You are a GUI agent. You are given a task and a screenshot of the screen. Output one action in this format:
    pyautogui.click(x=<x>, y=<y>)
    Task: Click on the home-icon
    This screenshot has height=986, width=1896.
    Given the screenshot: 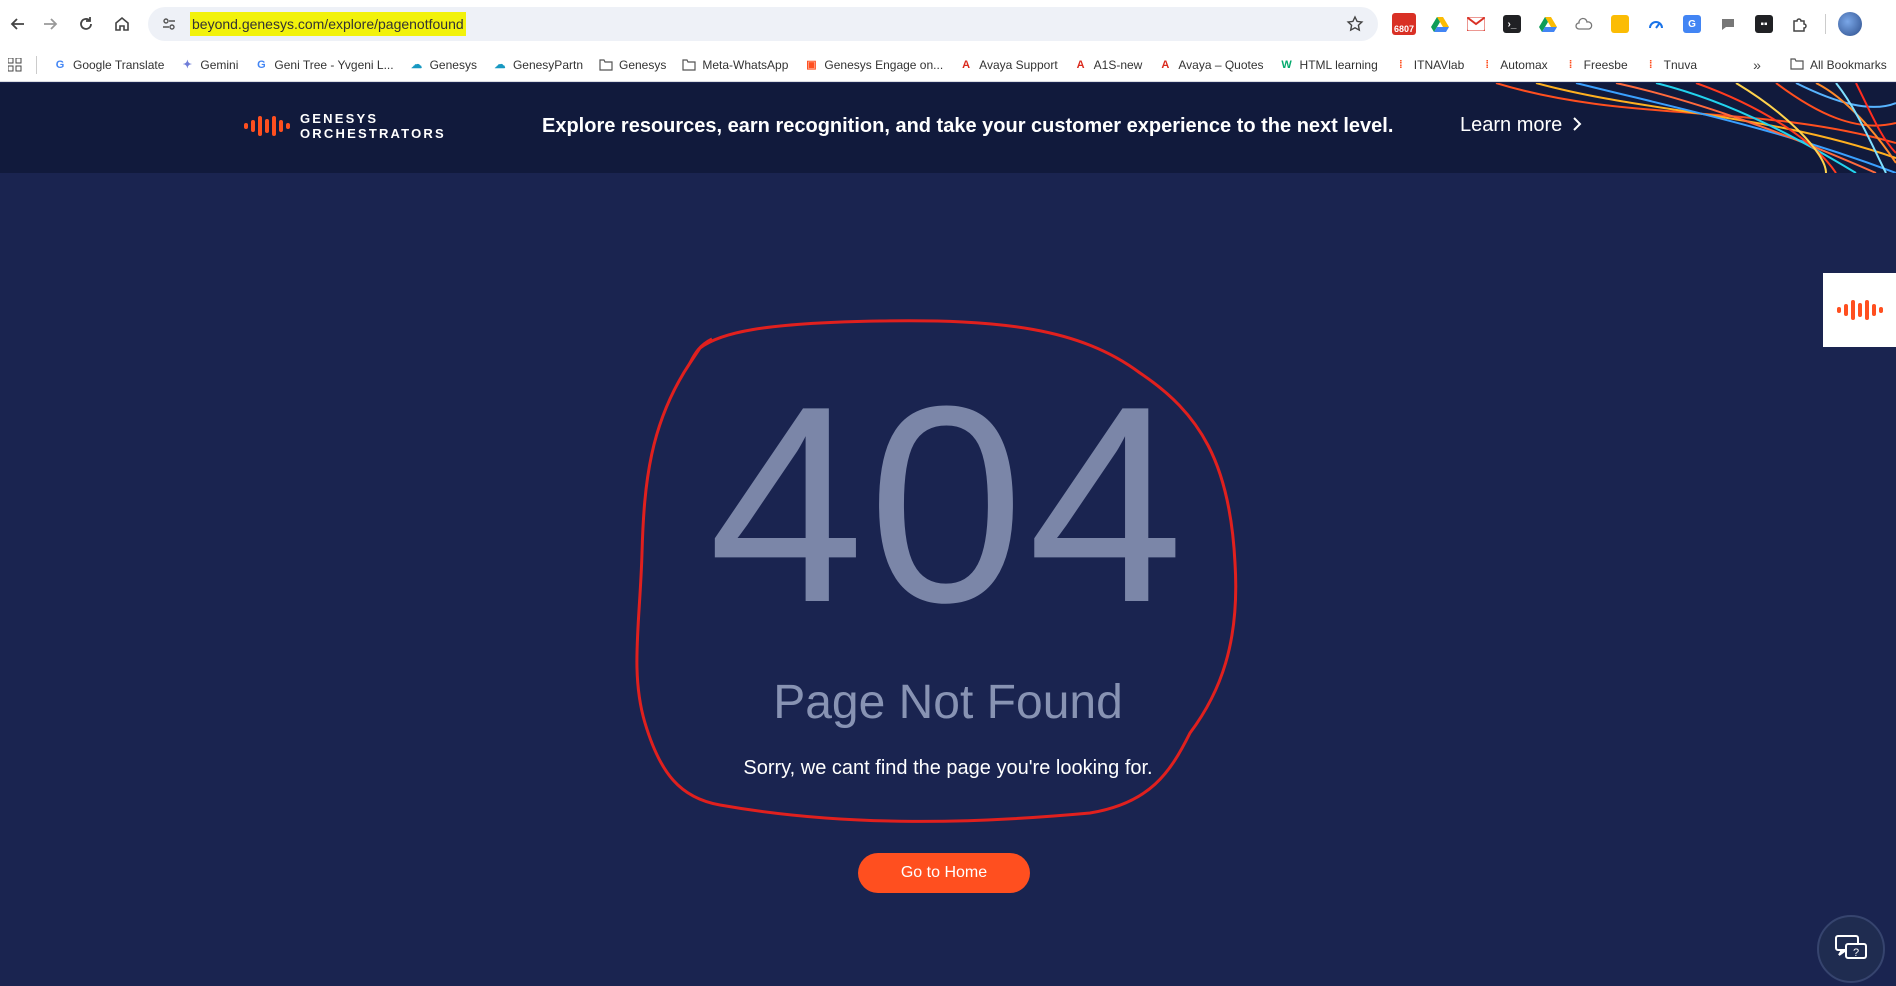 What is the action you would take?
    pyautogui.click(x=122, y=24)
    